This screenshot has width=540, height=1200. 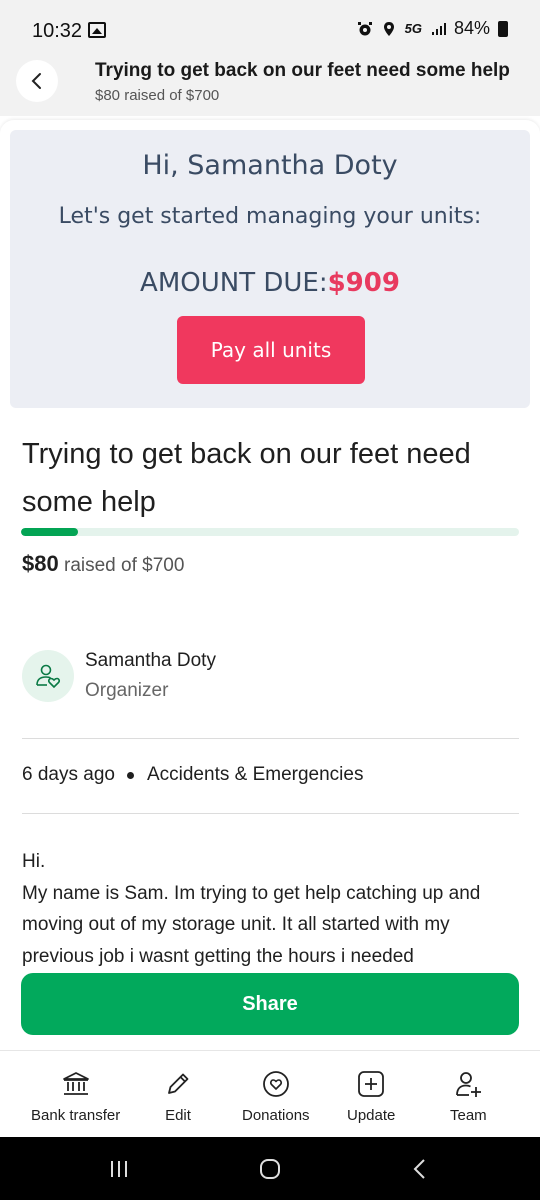 I want to click on organizer-avatar, so click(x=48, y=676).